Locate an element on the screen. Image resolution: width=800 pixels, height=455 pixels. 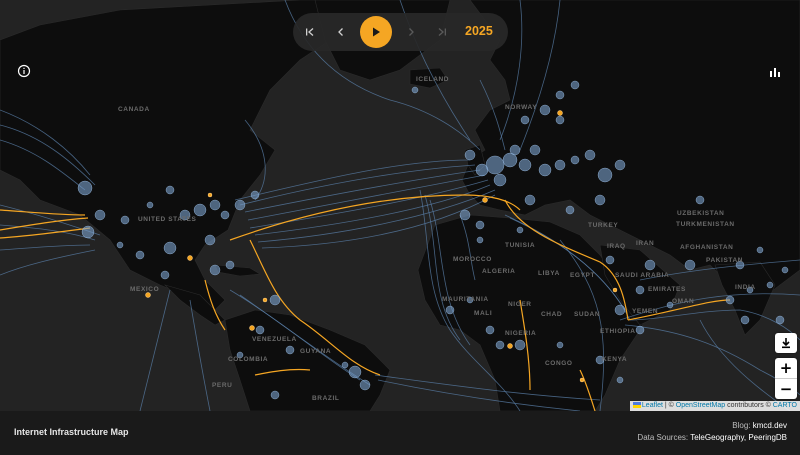
country-label-kenya: KENYA is located at coordinates (615, 359).